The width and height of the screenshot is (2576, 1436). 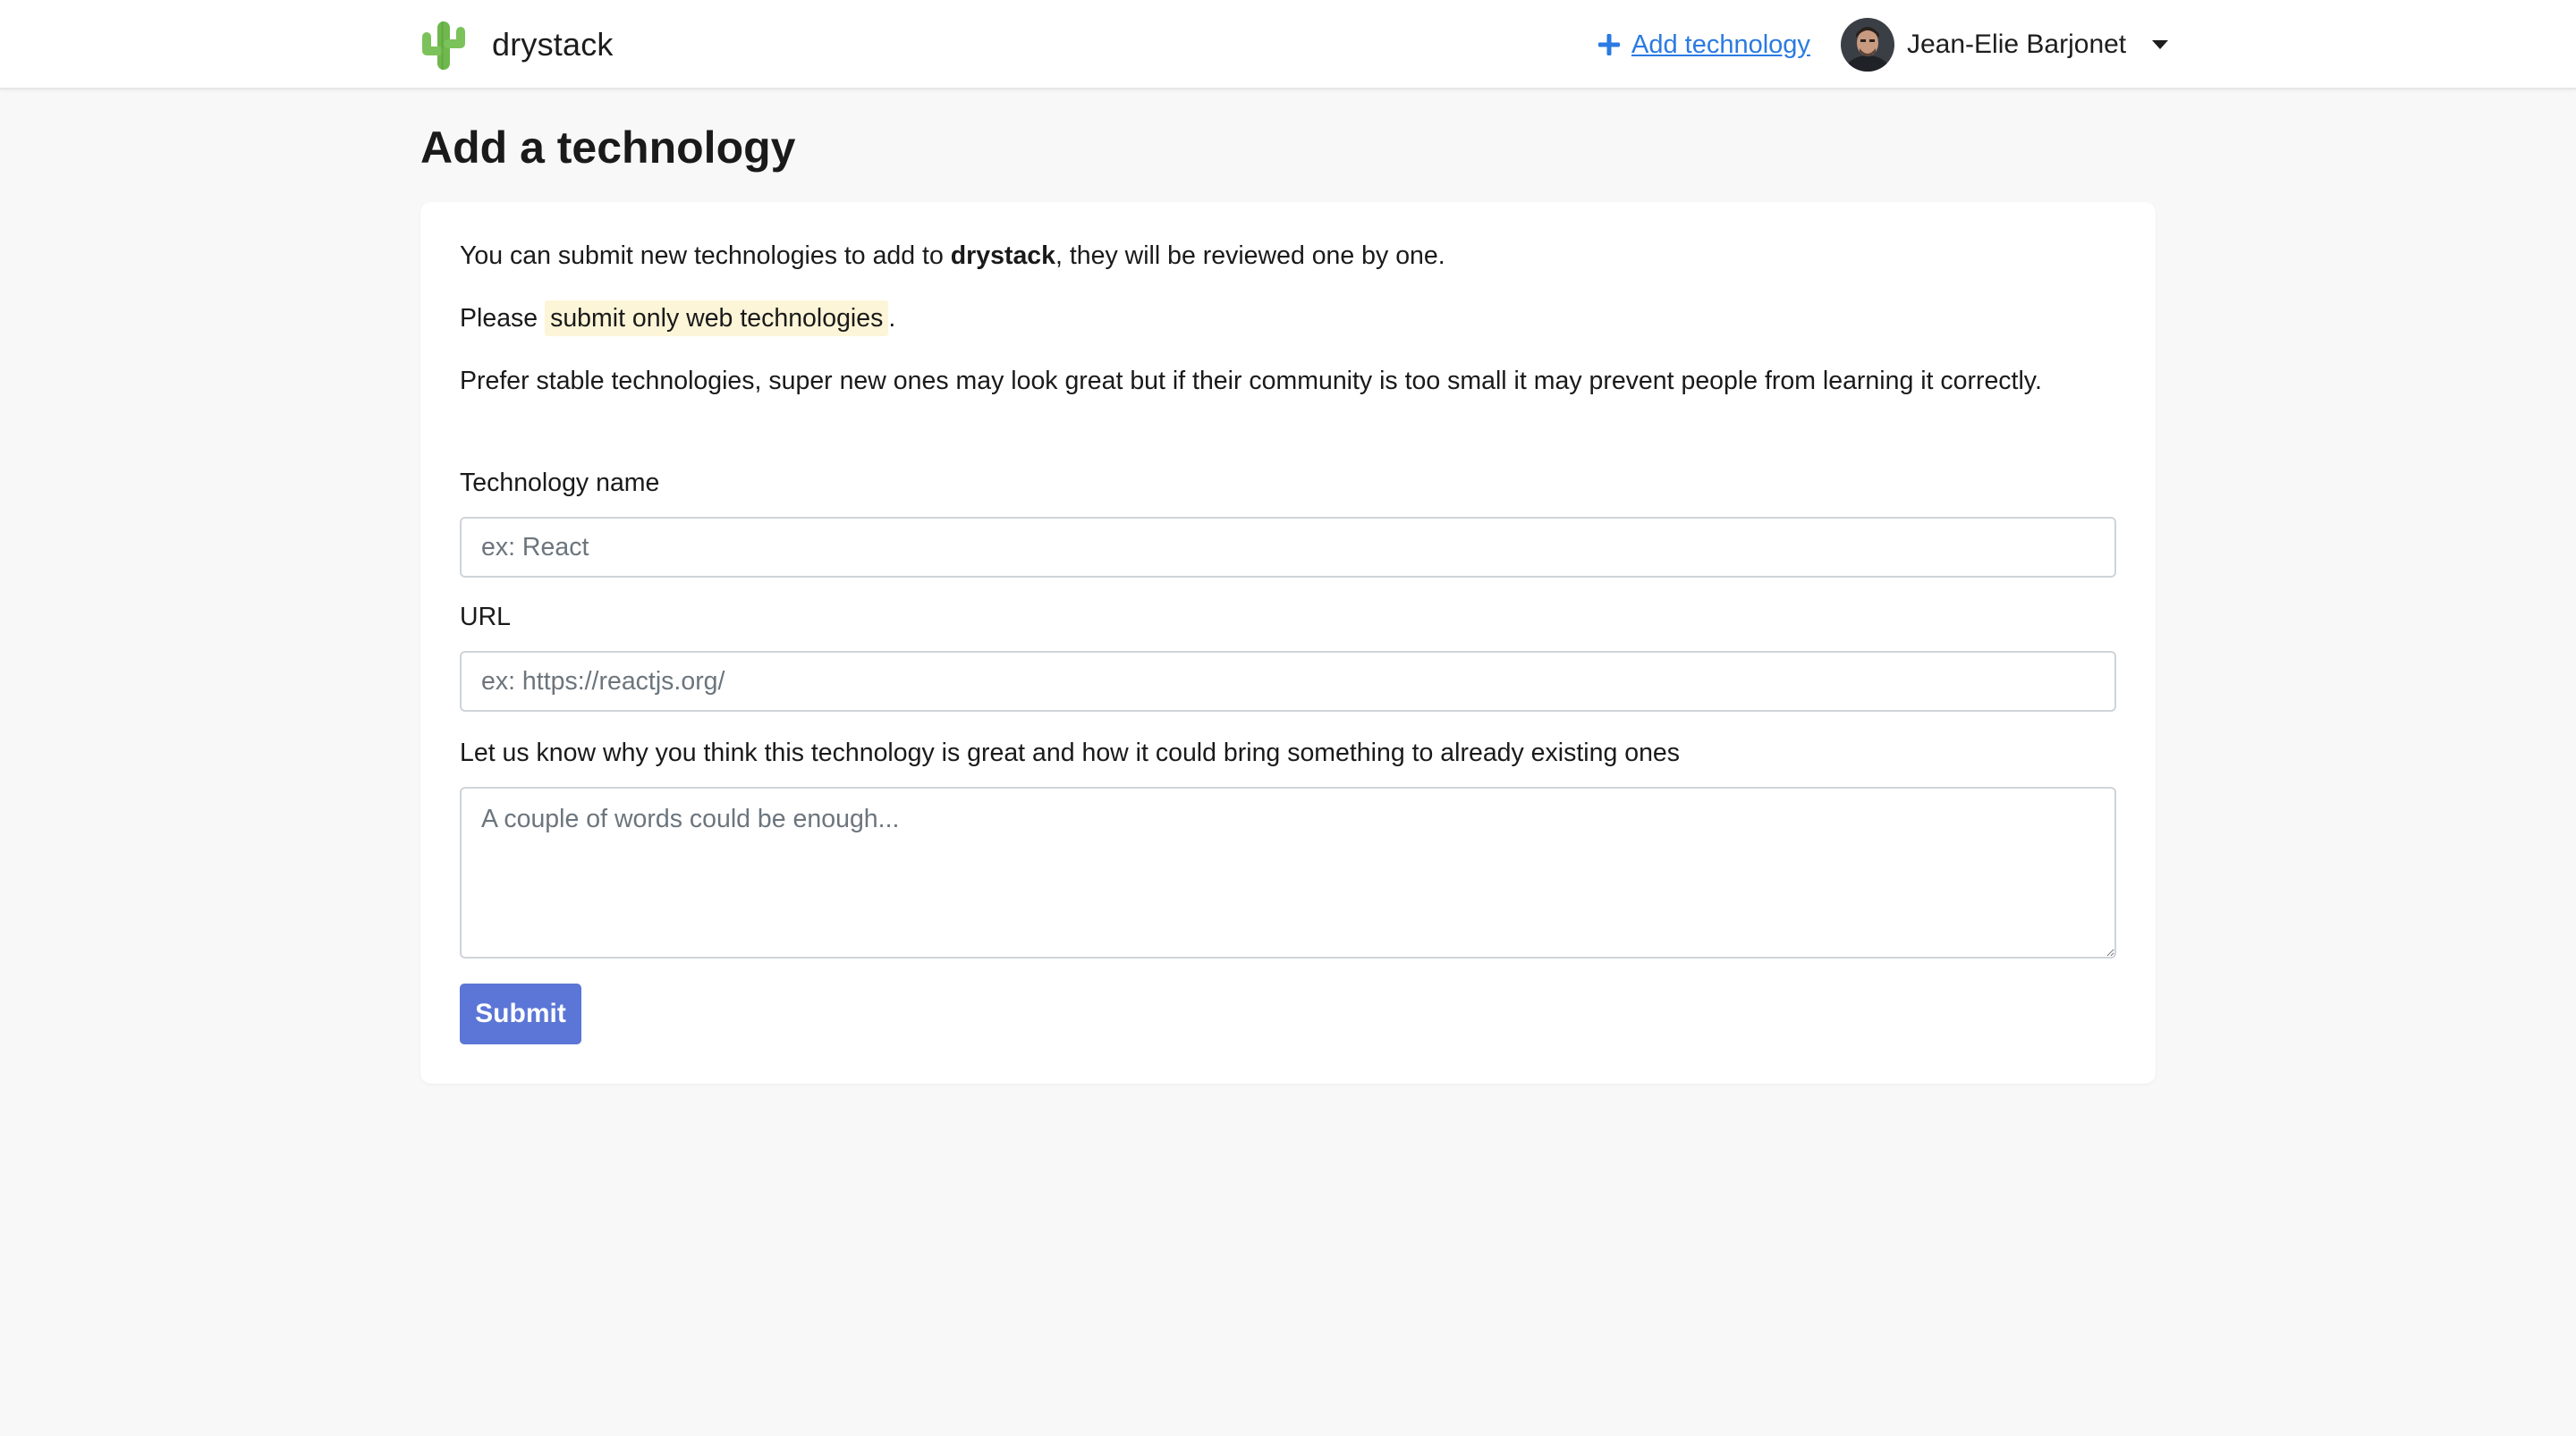 What do you see at coordinates (892, 318) in the screenshot?
I see `intro-text: .` at bounding box center [892, 318].